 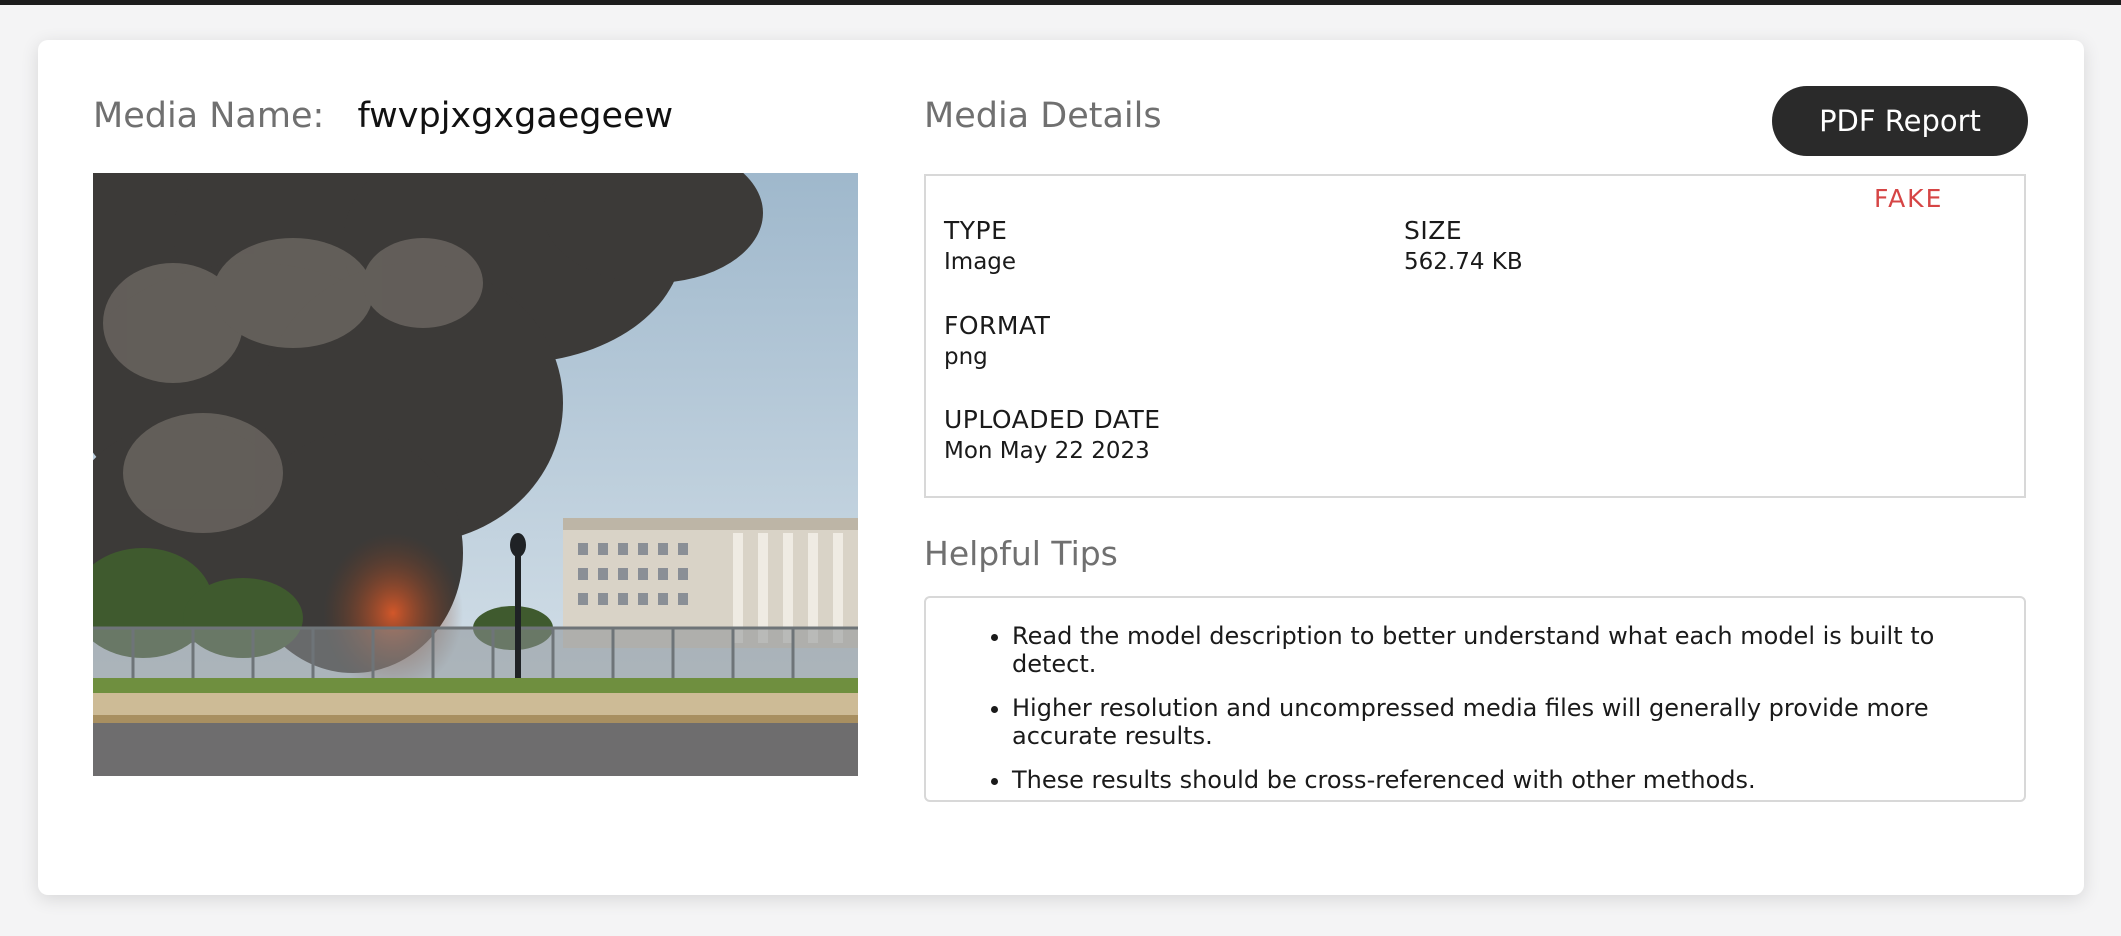 What do you see at coordinates (1900, 121) in the screenshot?
I see `pdf-report-button: PDF Report` at bounding box center [1900, 121].